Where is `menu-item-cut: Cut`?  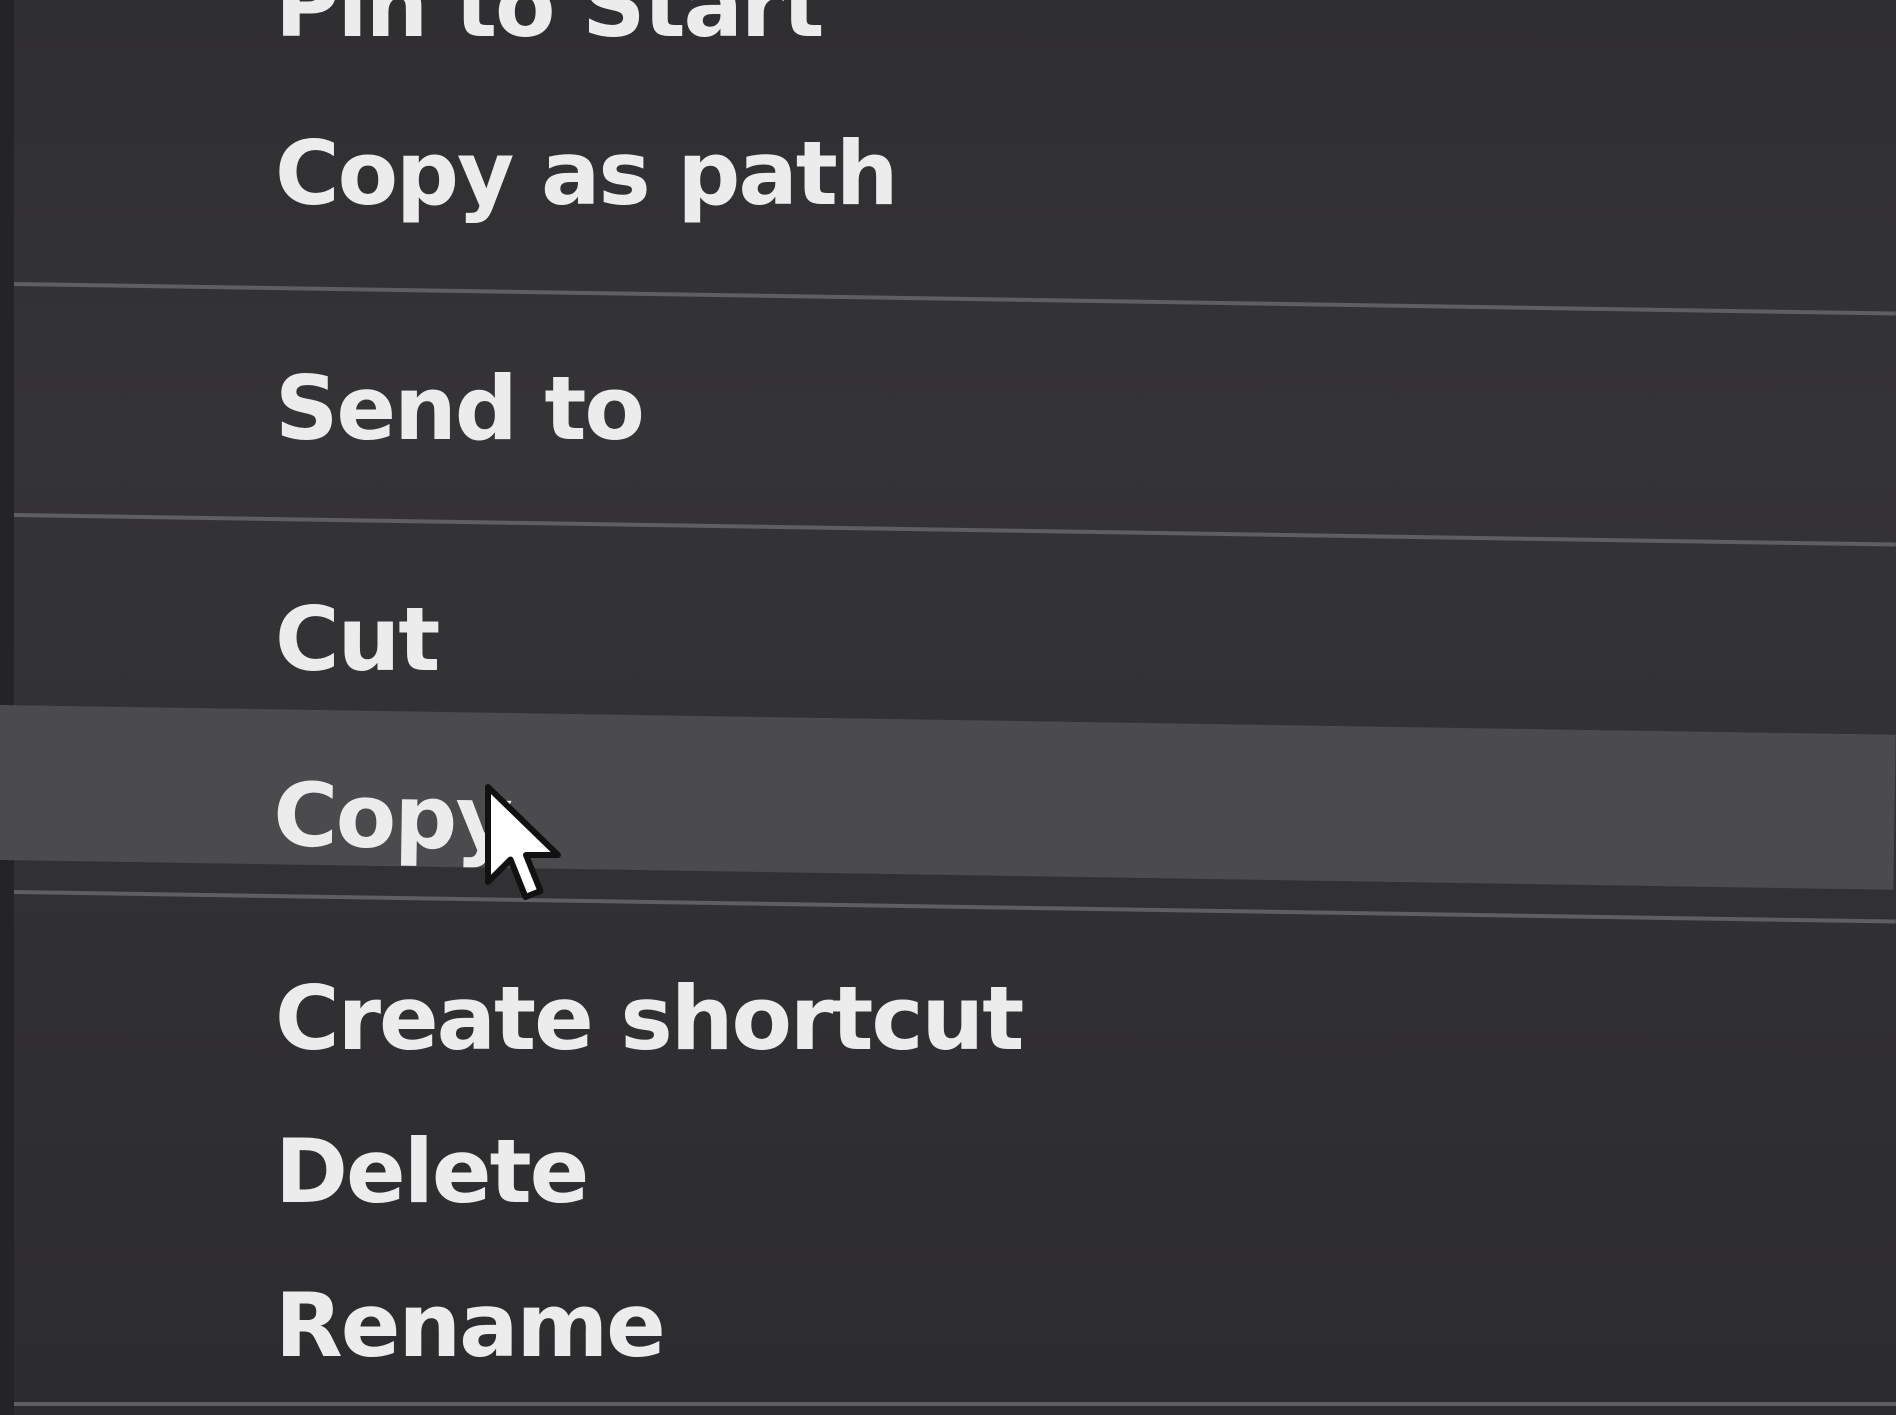 menu-item-cut: Cut is located at coordinates (948, 646).